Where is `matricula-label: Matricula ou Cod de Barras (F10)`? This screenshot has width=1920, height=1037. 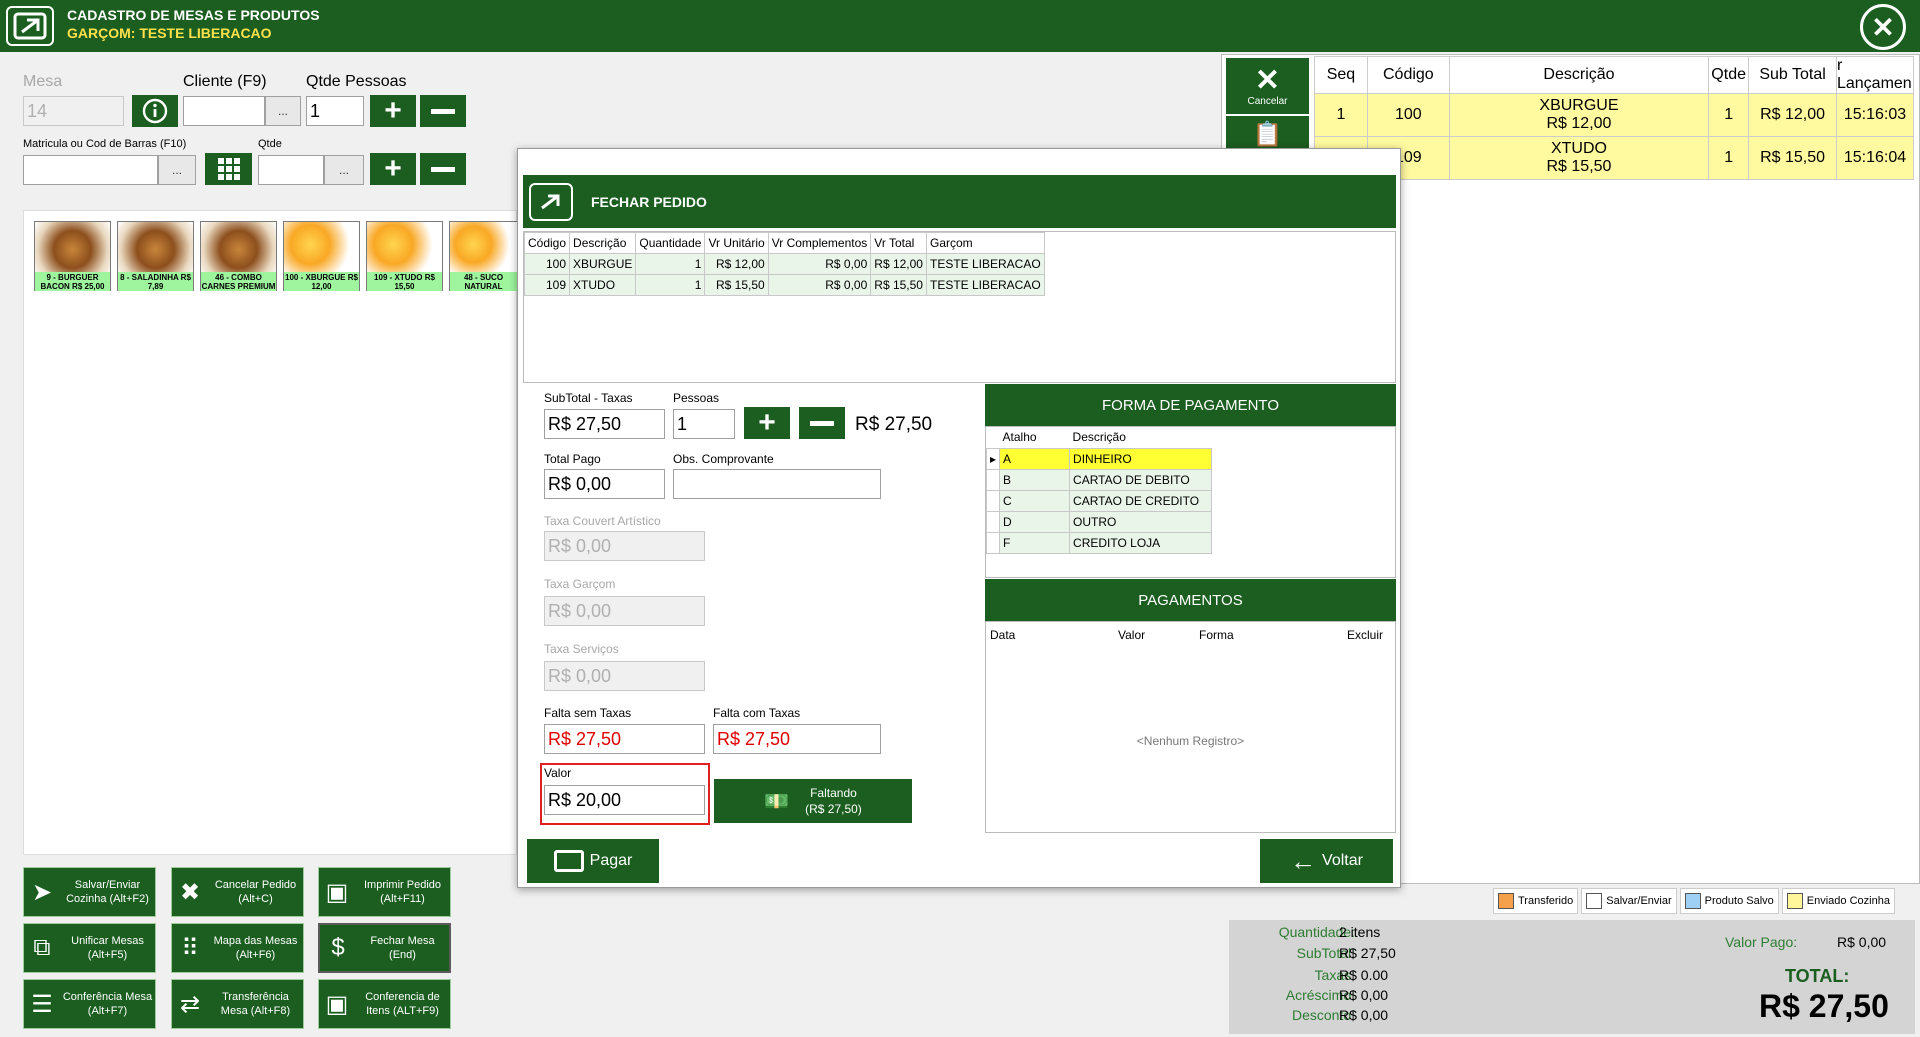
matricula-label: Matricula ou Cod de Barras (F10) is located at coordinates (105, 144).